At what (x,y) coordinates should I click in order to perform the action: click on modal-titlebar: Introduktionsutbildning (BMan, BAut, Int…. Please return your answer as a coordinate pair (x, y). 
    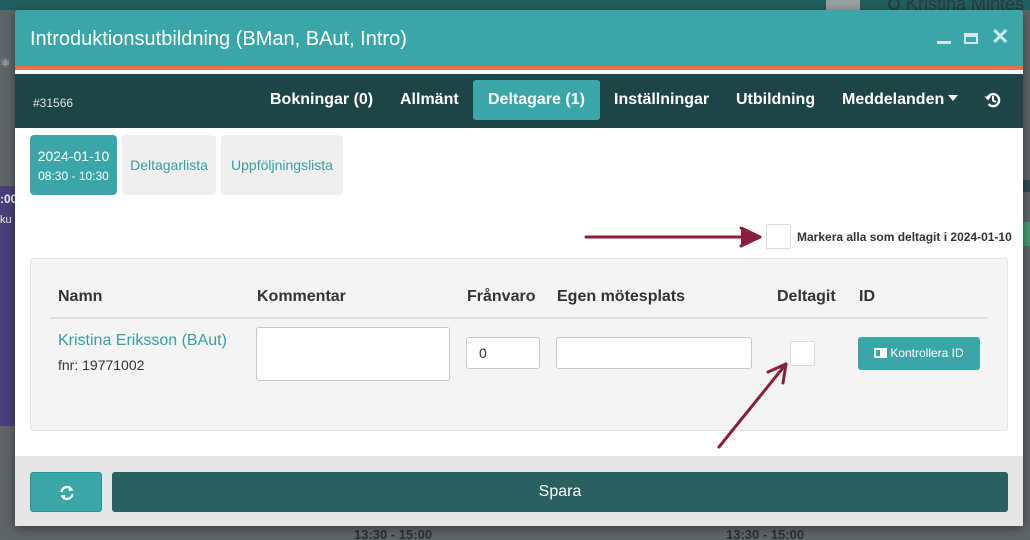
    Looking at the image, I should click on (519, 40).